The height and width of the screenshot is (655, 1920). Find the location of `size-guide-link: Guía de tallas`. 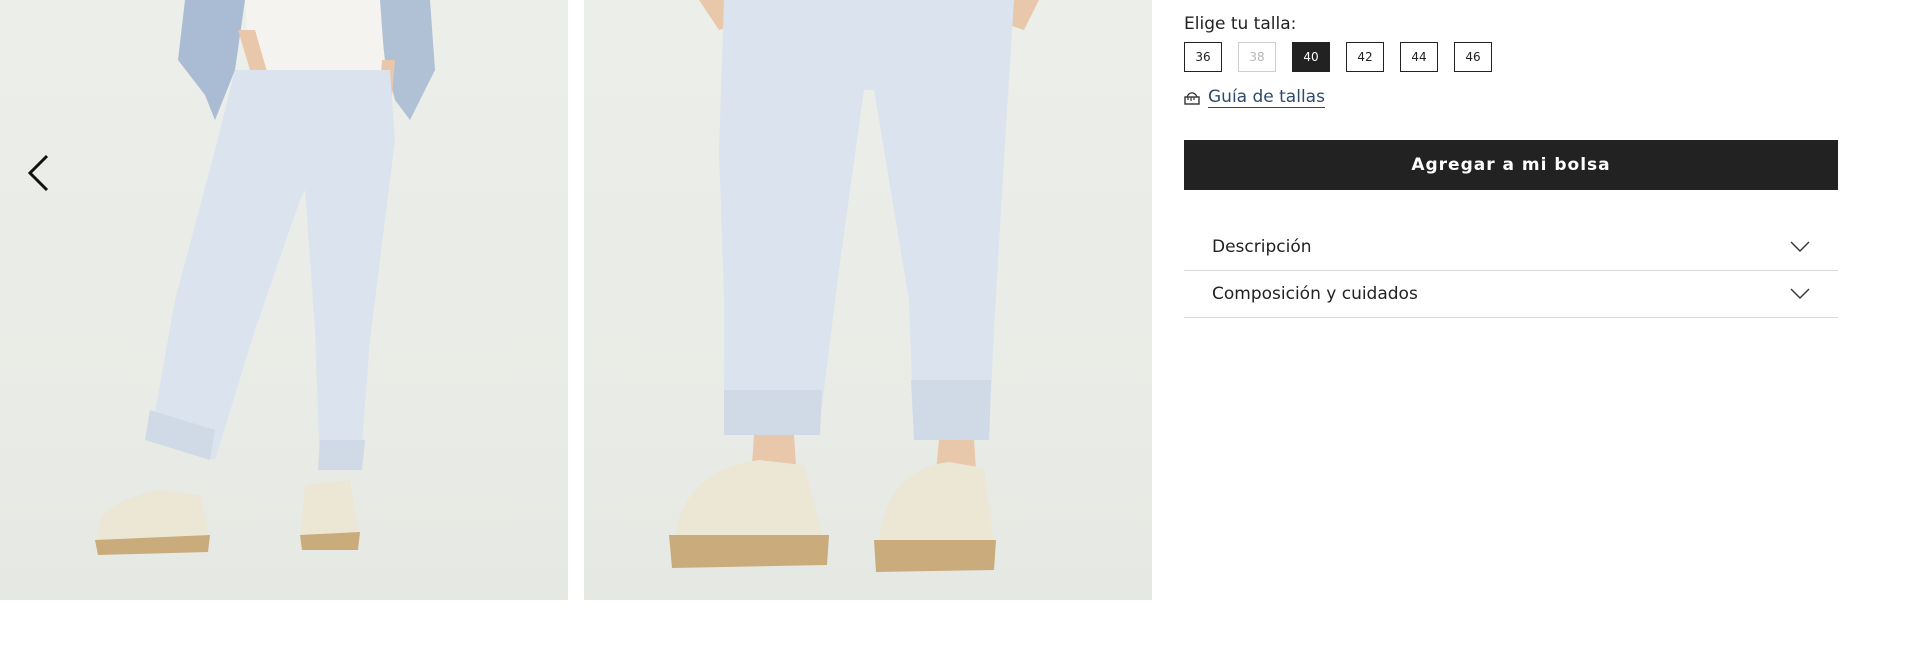

size-guide-link: Guía de tallas is located at coordinates (1254, 97).